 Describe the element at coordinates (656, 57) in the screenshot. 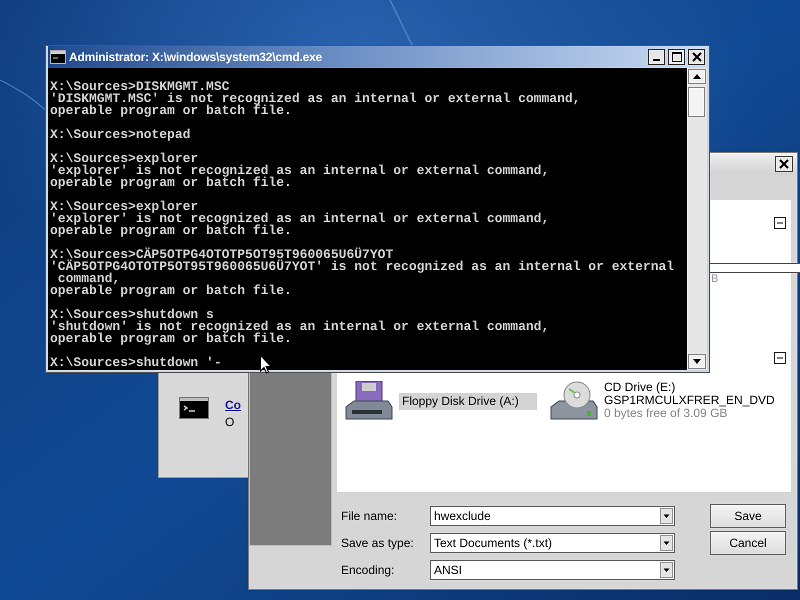

I see `minimize-button` at that location.